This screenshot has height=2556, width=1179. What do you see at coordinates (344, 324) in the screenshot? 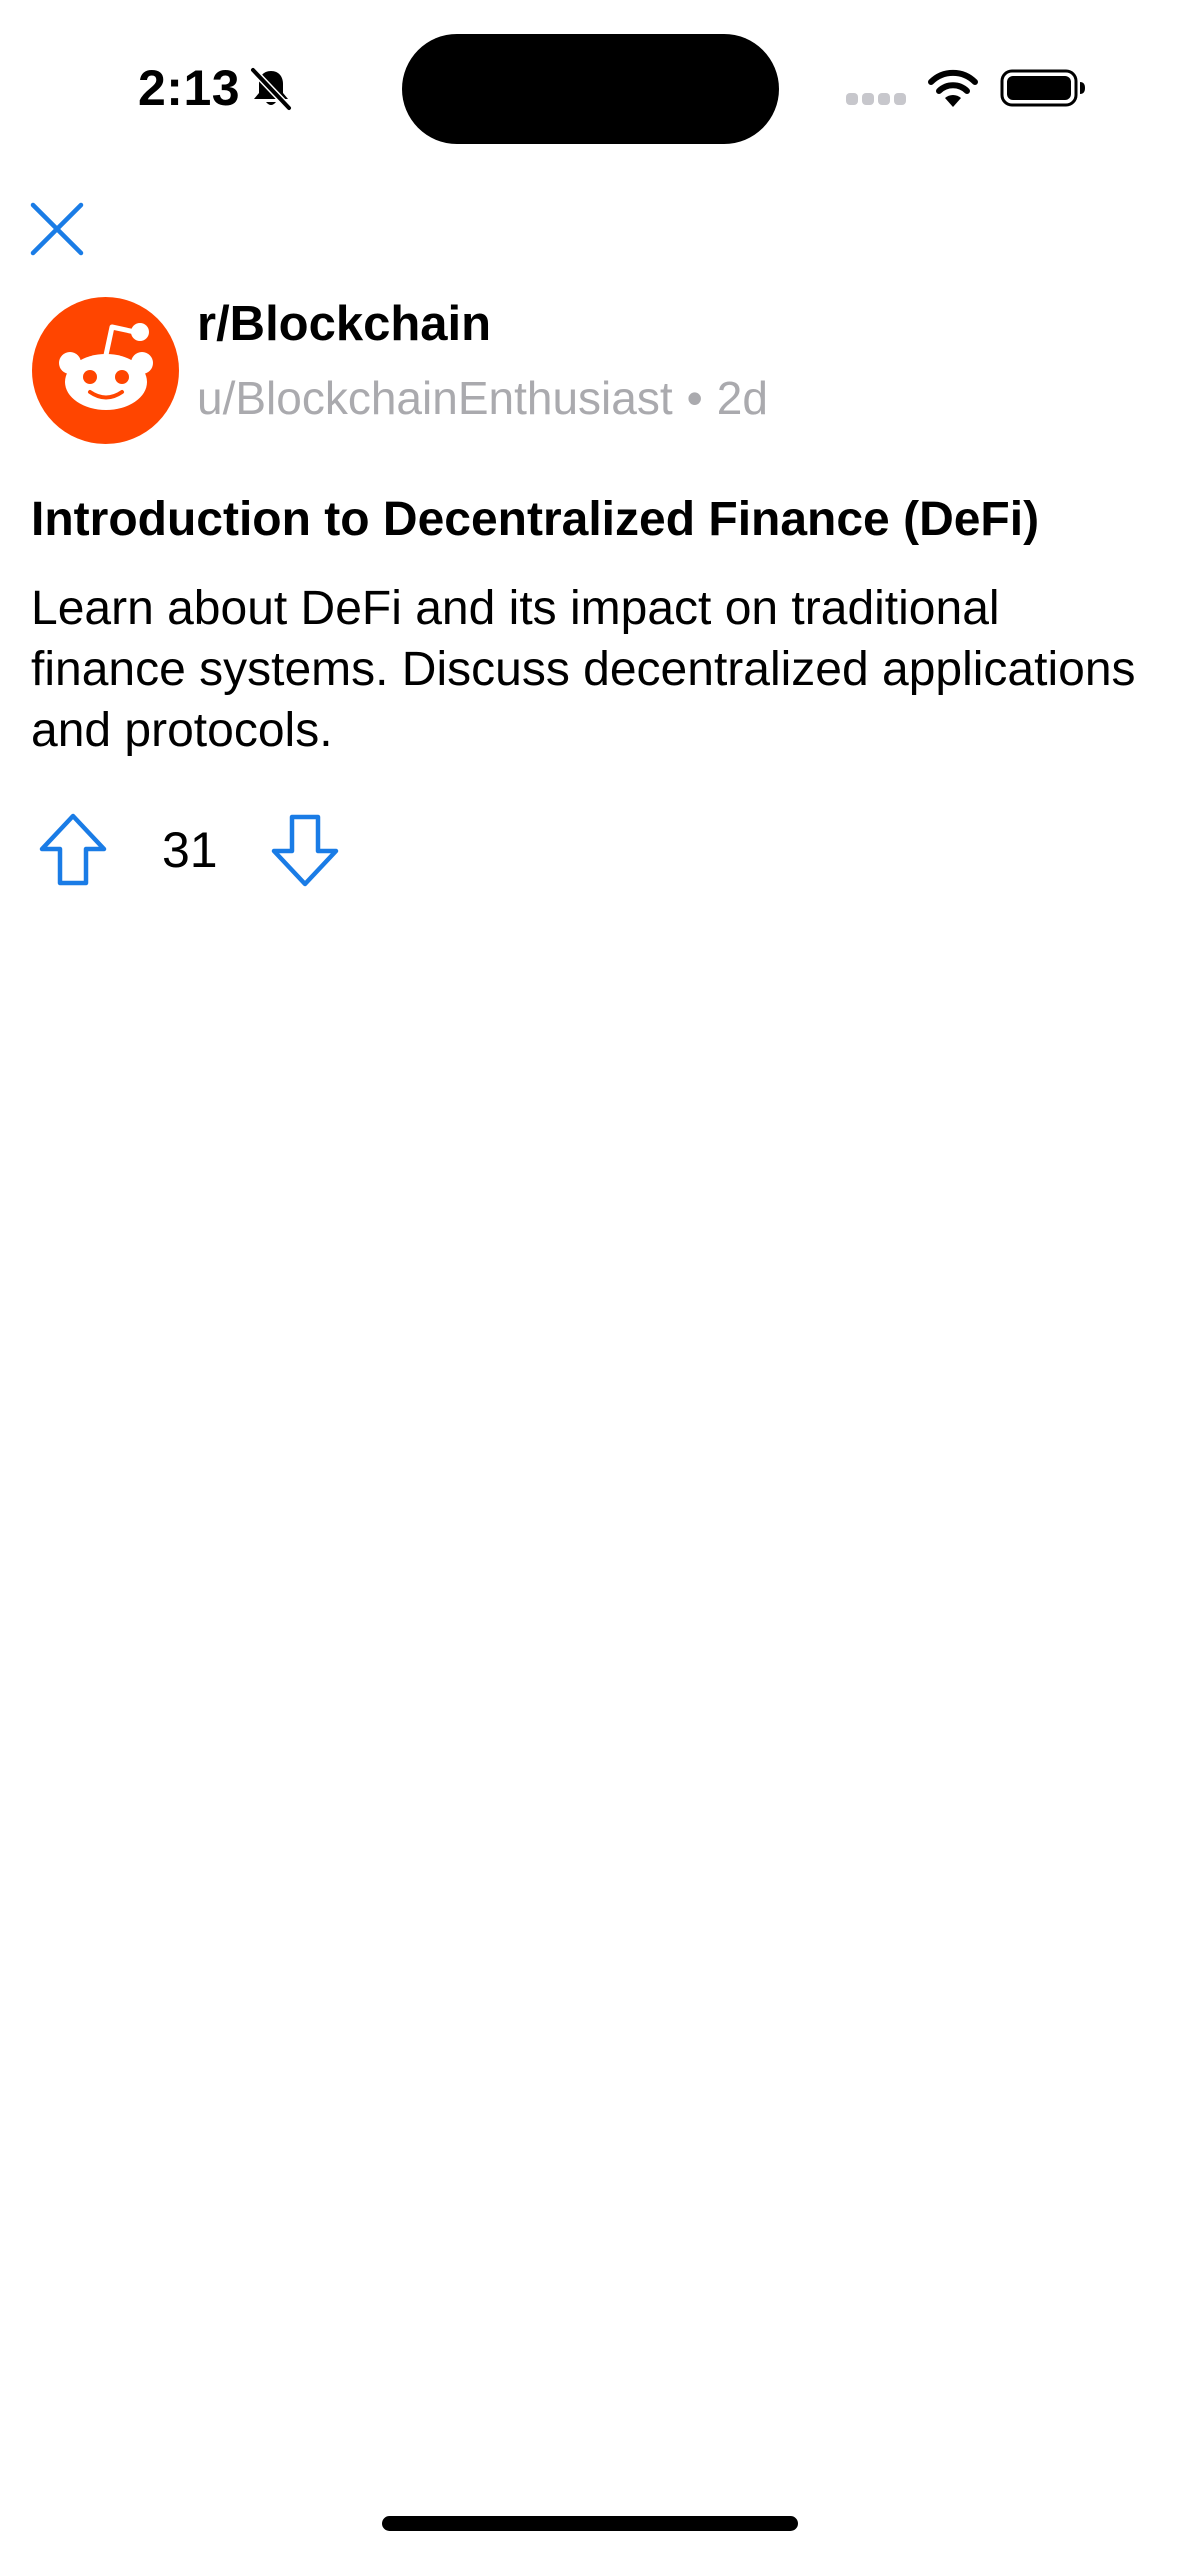
I see `subreddit-name: r/Blockchain` at bounding box center [344, 324].